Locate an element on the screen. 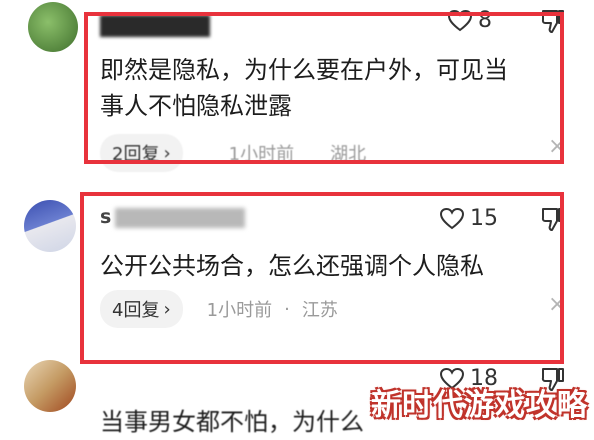 The width and height of the screenshot is (594, 440). watermark: 新时代游戏攻略 is located at coordinates (479, 405).